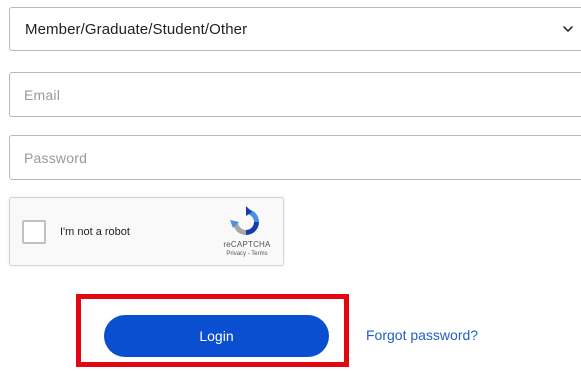  I want to click on chevron-down-icon, so click(568, 29).